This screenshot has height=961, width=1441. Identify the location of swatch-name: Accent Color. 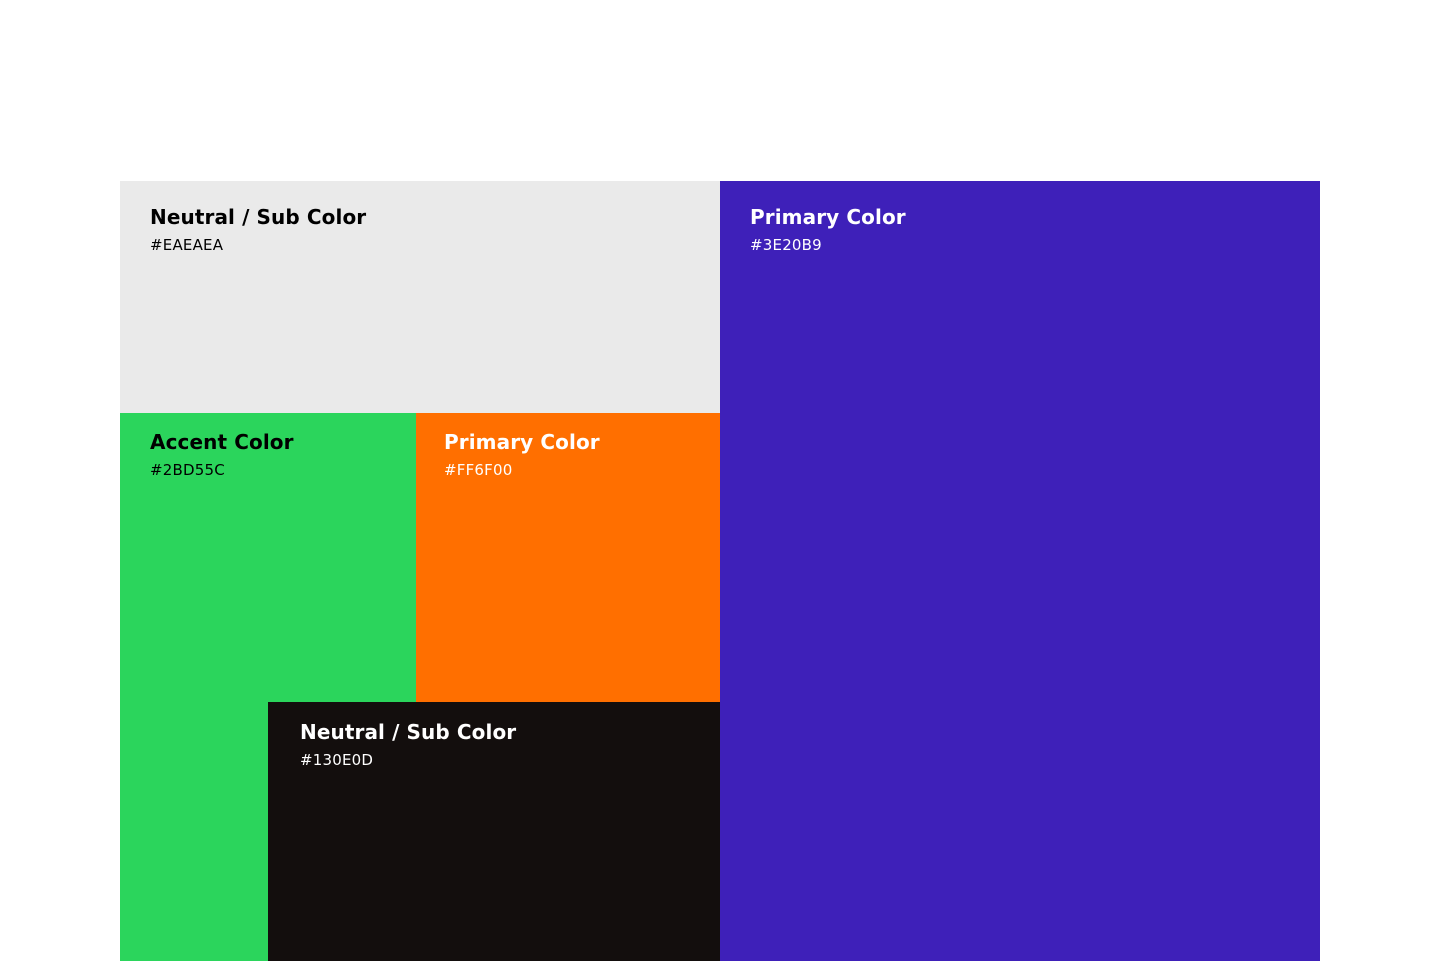
(222, 442).